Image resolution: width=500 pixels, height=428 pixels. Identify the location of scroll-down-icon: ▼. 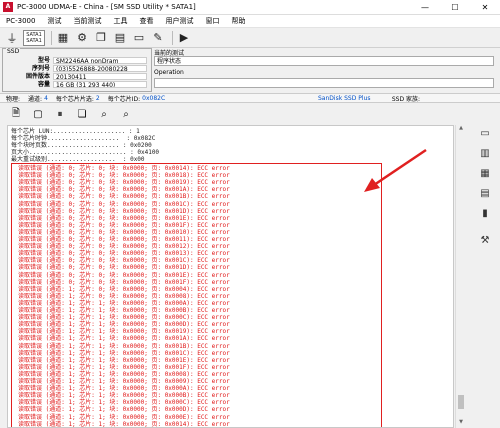
(461, 423).